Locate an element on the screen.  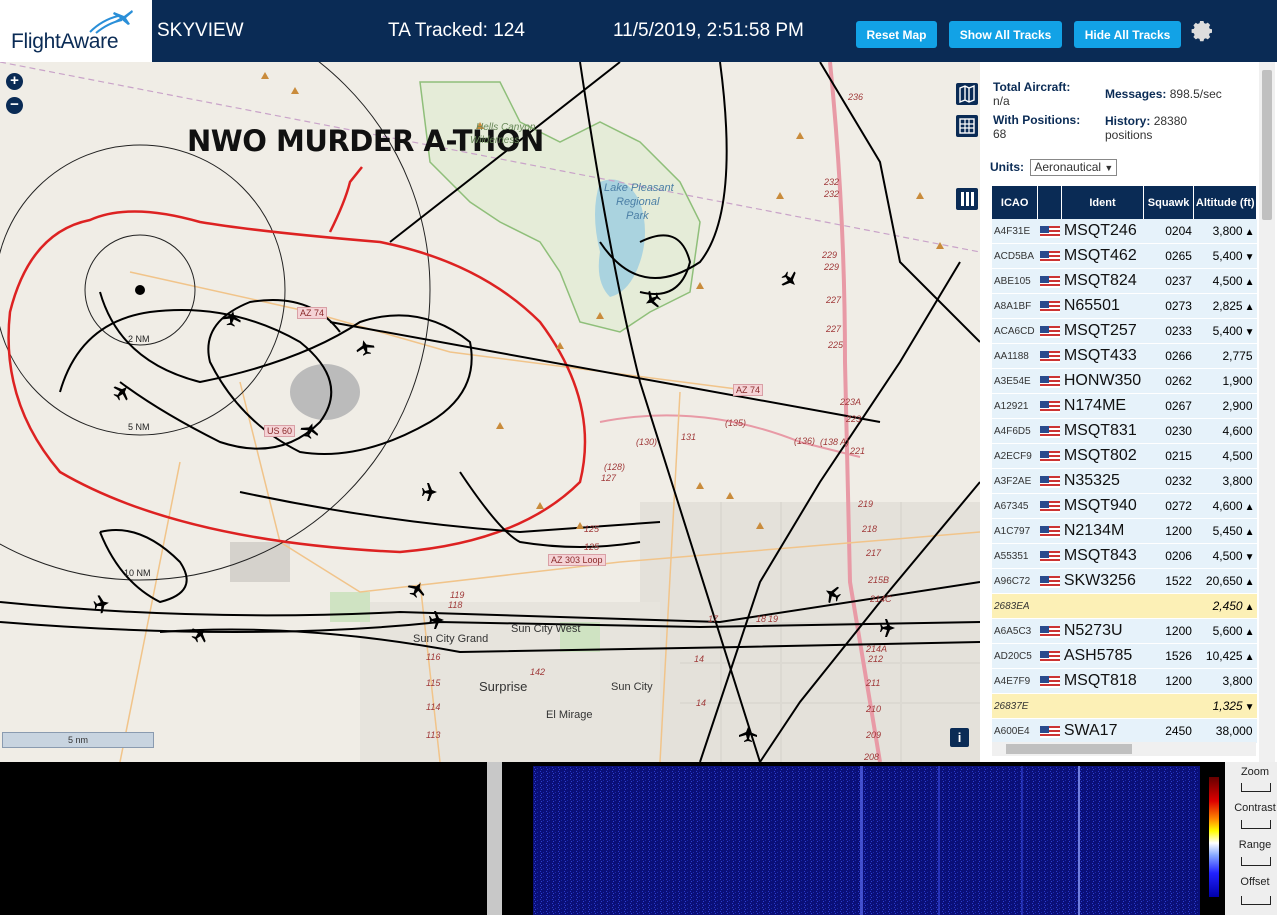
aircraft-row: AD20C5 ASH5785 1526 10,425 ▲ is located at coordinates (1124, 656).